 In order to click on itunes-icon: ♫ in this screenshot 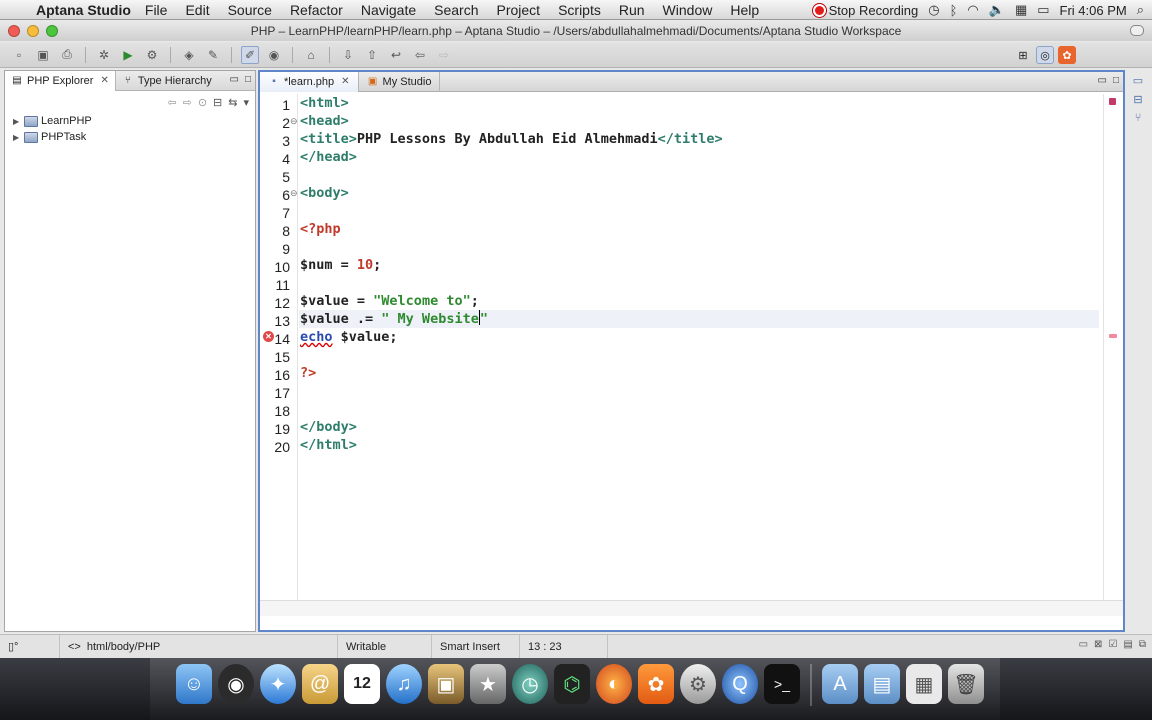, I will do `click(404, 684)`.